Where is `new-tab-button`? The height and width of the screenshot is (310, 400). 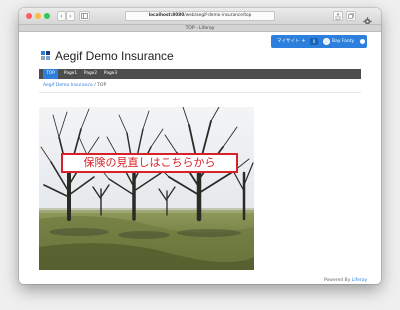
new-tab-button is located at coordinates (351, 16).